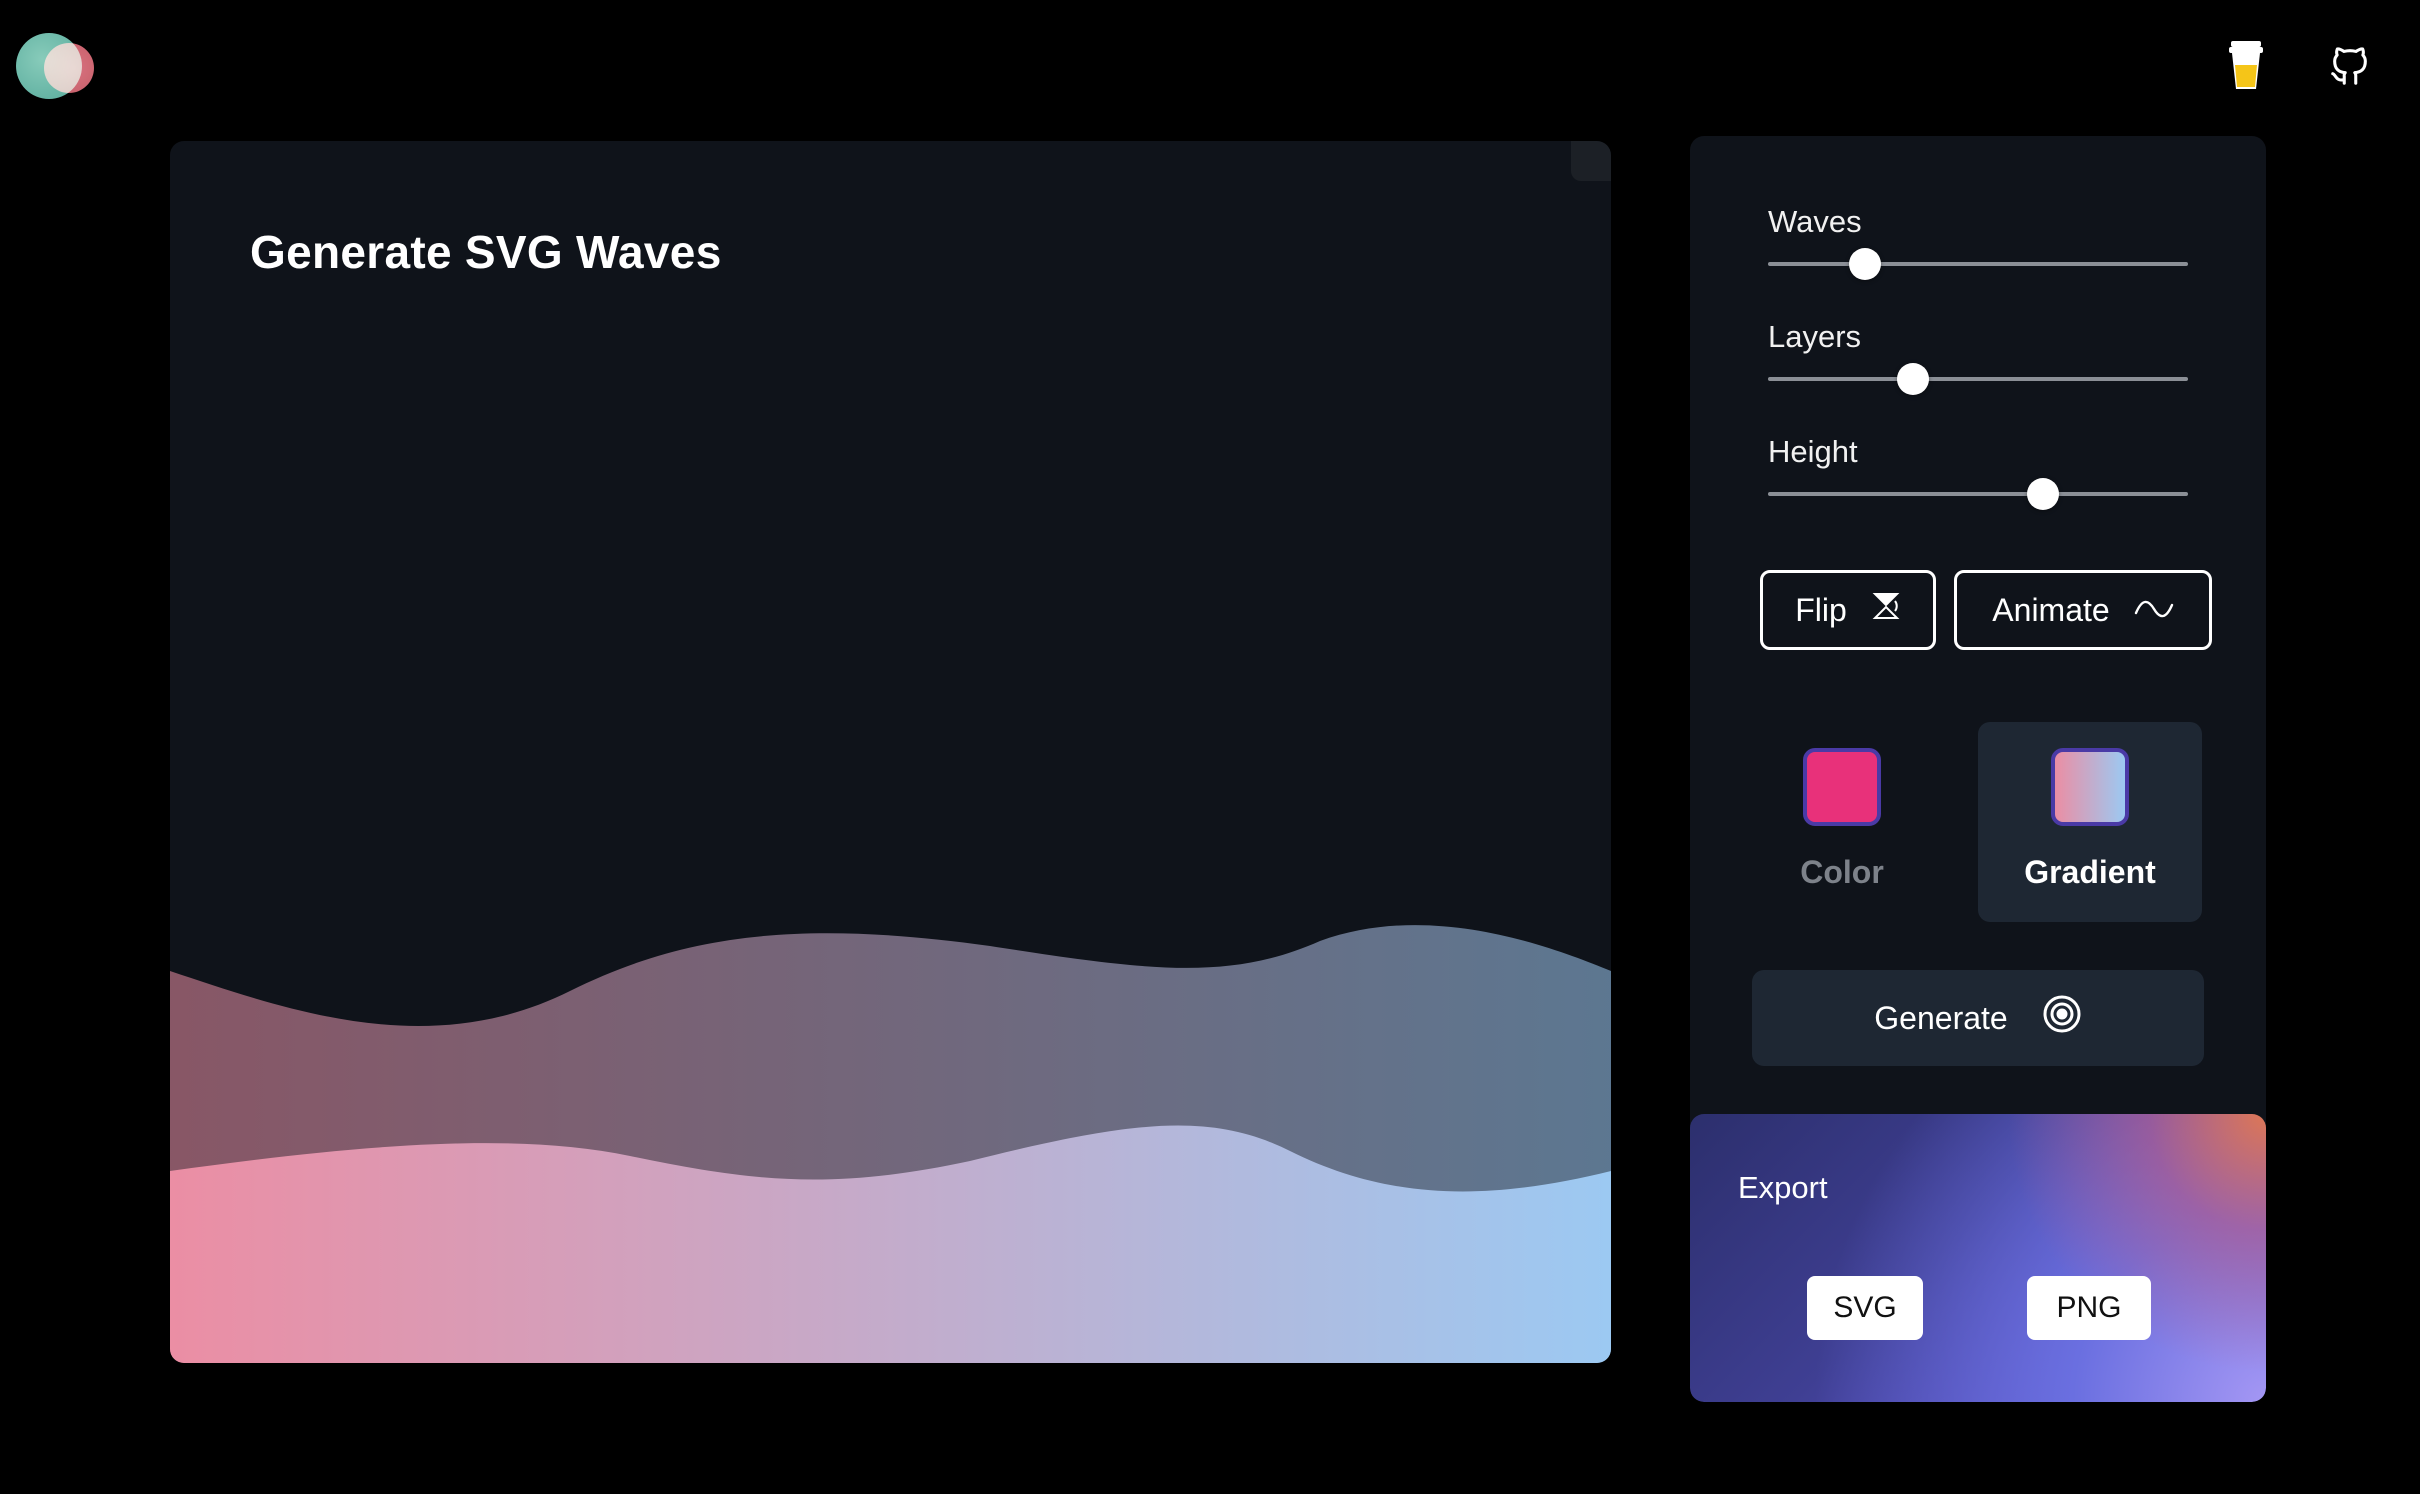 The width and height of the screenshot is (2420, 1494). I want to click on export-section: Export SVG PNG, so click(1978, 1258).